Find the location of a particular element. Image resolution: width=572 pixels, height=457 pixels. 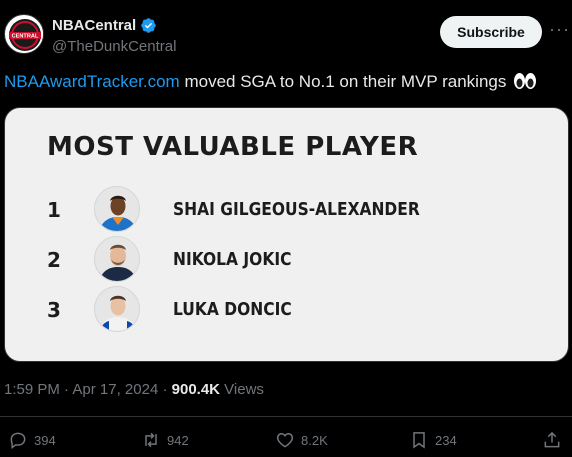

action-bar: 394 942 8.2K 234 is located at coordinates (286, 440).